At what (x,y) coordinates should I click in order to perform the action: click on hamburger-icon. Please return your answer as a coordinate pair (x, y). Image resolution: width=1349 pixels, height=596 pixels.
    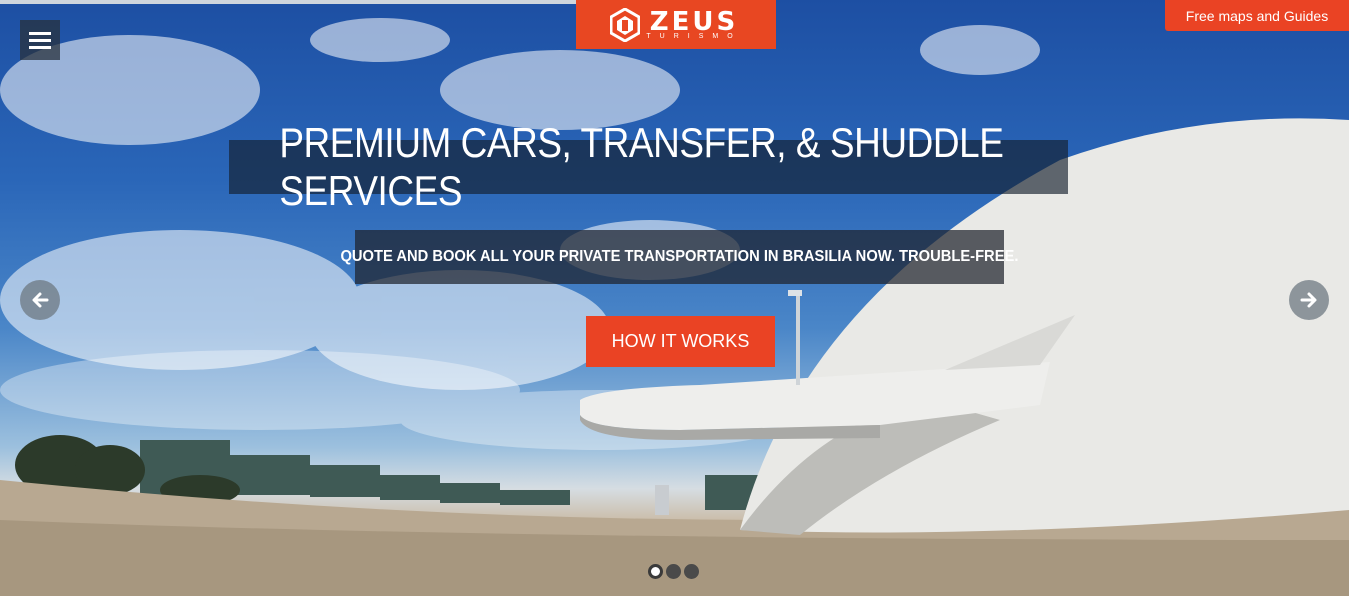
    Looking at the image, I should click on (40, 33).